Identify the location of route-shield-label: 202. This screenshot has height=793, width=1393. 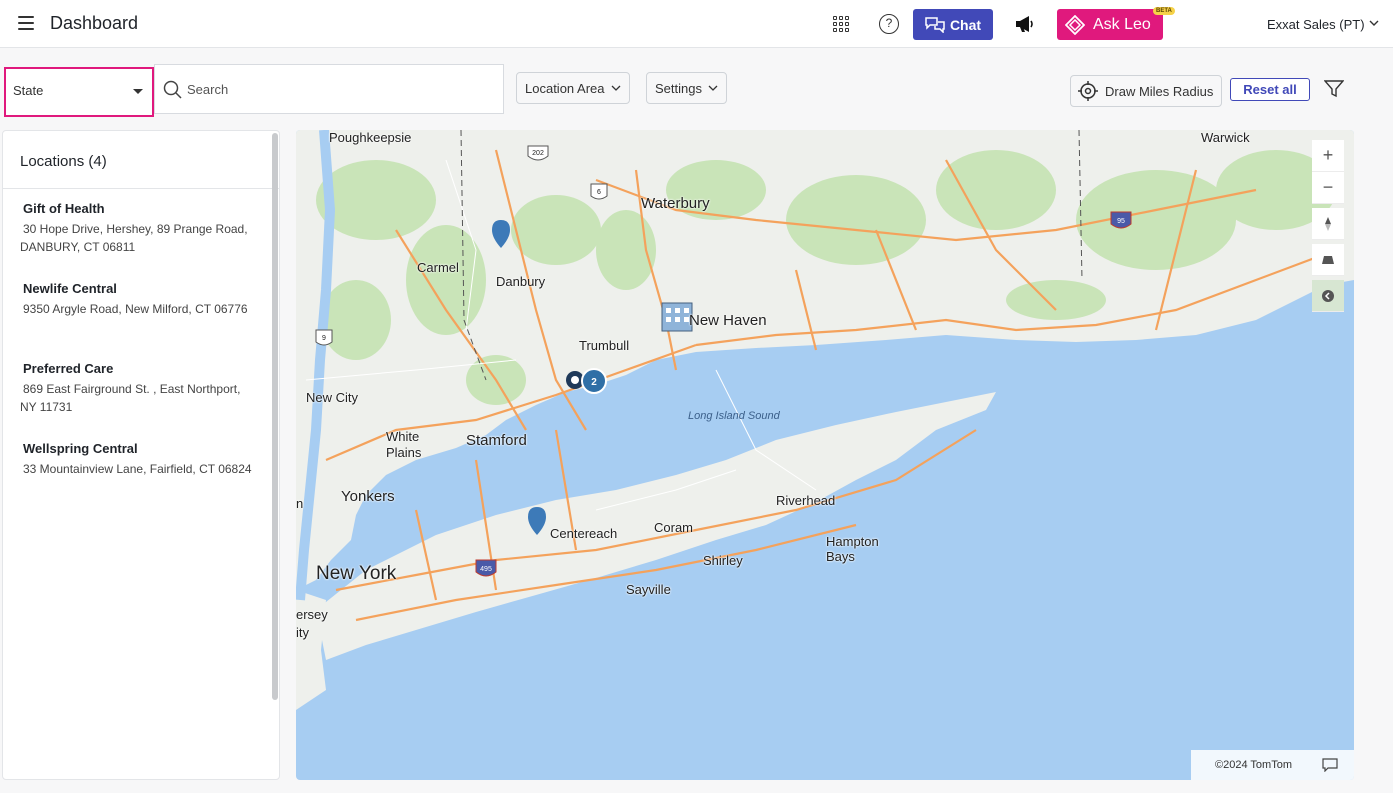
(538, 153).